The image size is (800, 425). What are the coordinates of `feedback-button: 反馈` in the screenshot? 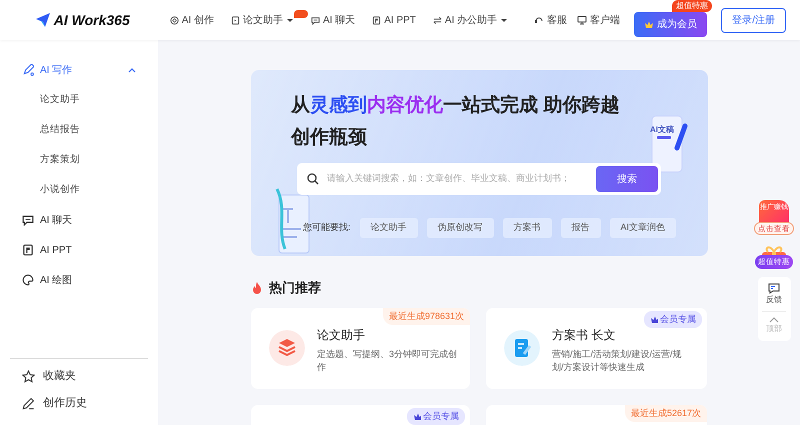 It's located at (774, 294).